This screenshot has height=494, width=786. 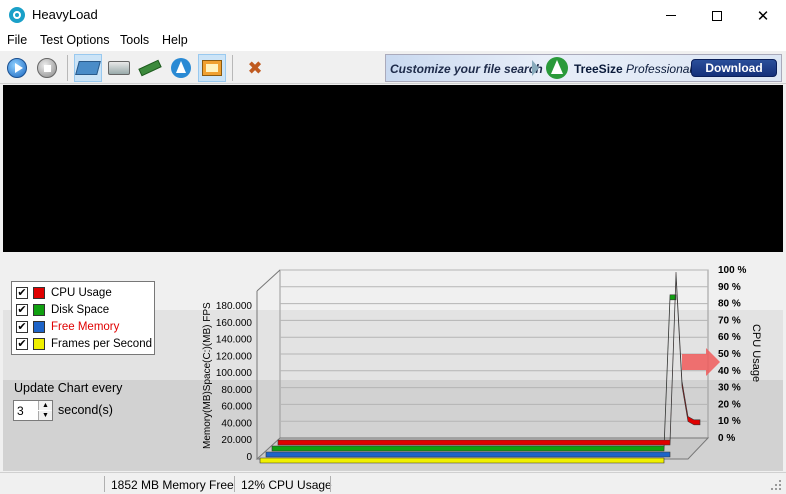 I want to click on treesize-test-toggle, so click(x=181, y=68).